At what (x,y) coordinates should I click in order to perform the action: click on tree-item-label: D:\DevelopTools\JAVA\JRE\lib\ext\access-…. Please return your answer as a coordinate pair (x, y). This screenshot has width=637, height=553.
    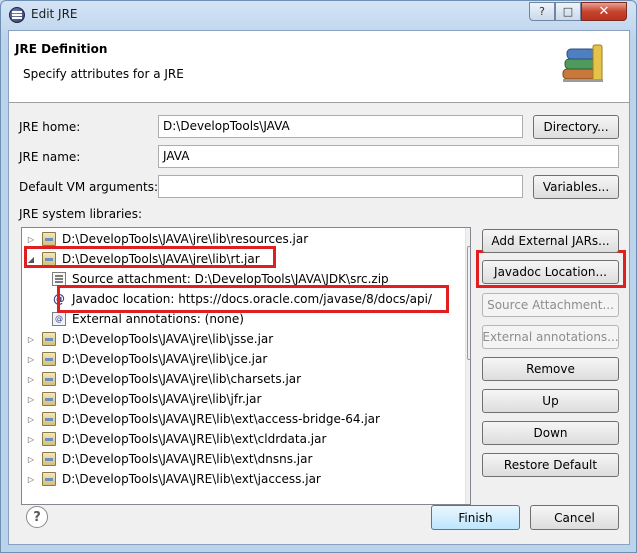
    Looking at the image, I should click on (221, 419).